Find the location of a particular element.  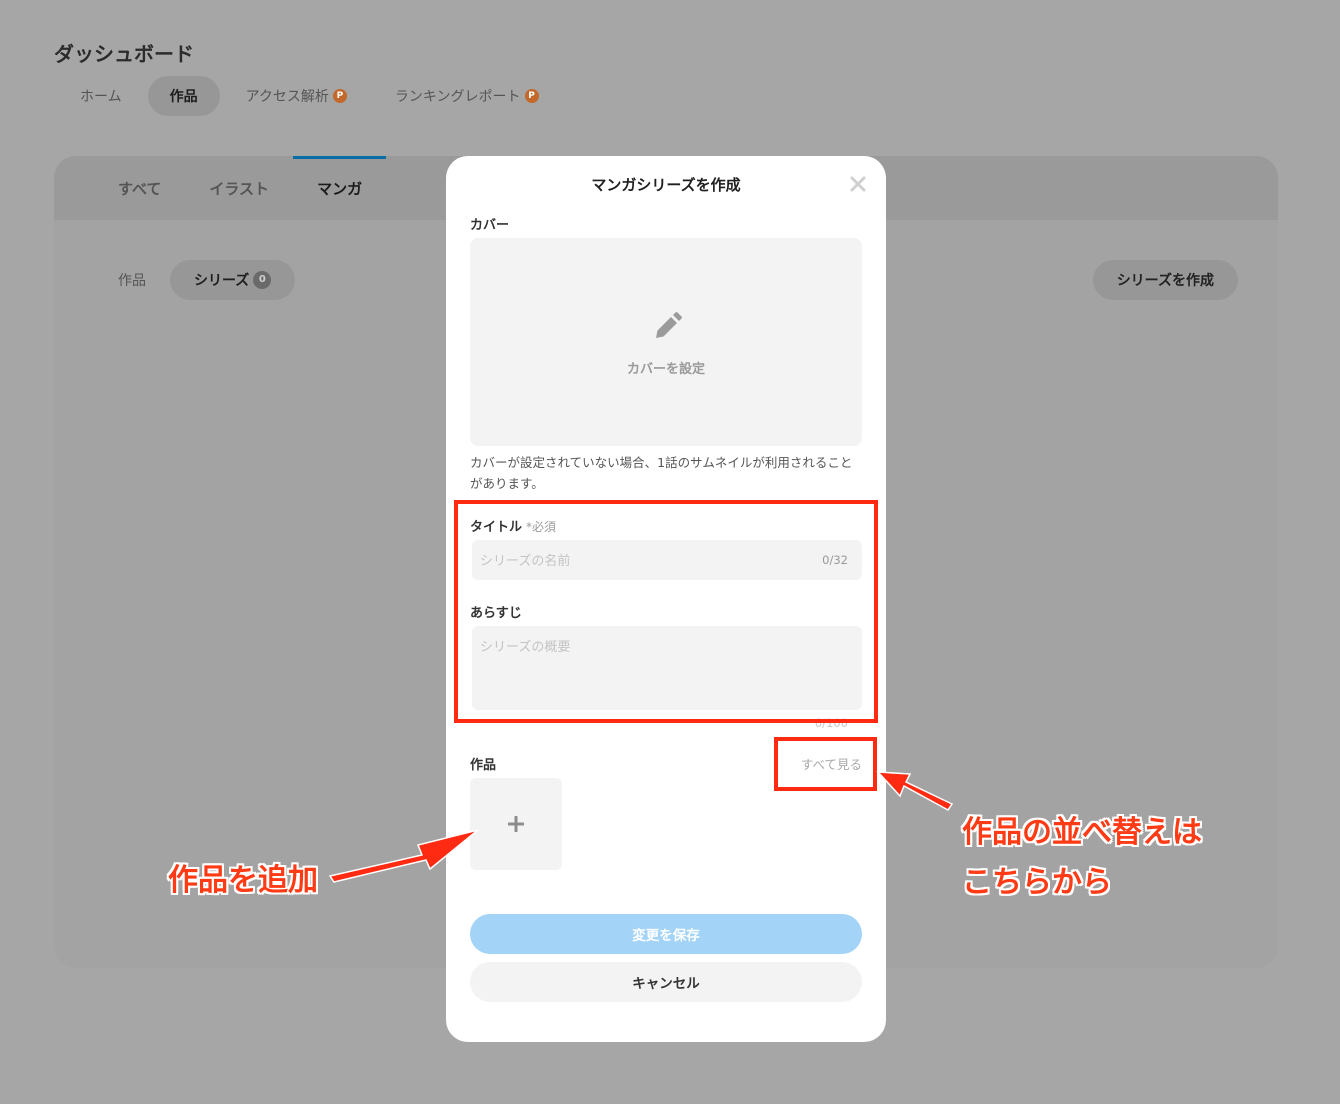

arrow-see-all is located at coordinates (915, 791).